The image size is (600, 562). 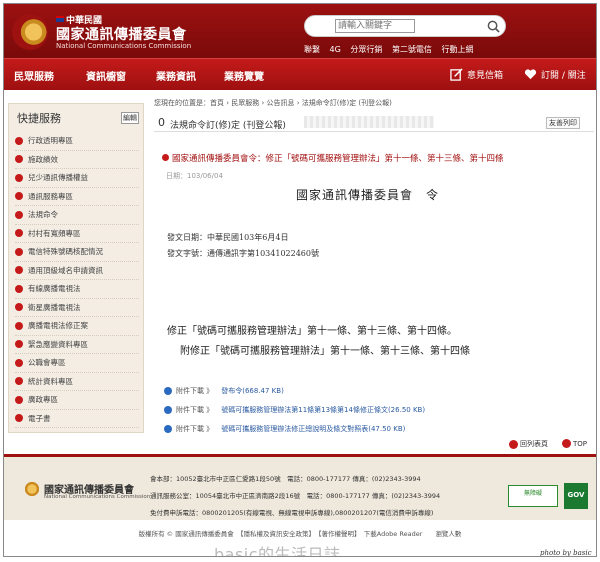 I want to click on nav-item-business-overview: 業務覽覽, so click(x=244, y=75).